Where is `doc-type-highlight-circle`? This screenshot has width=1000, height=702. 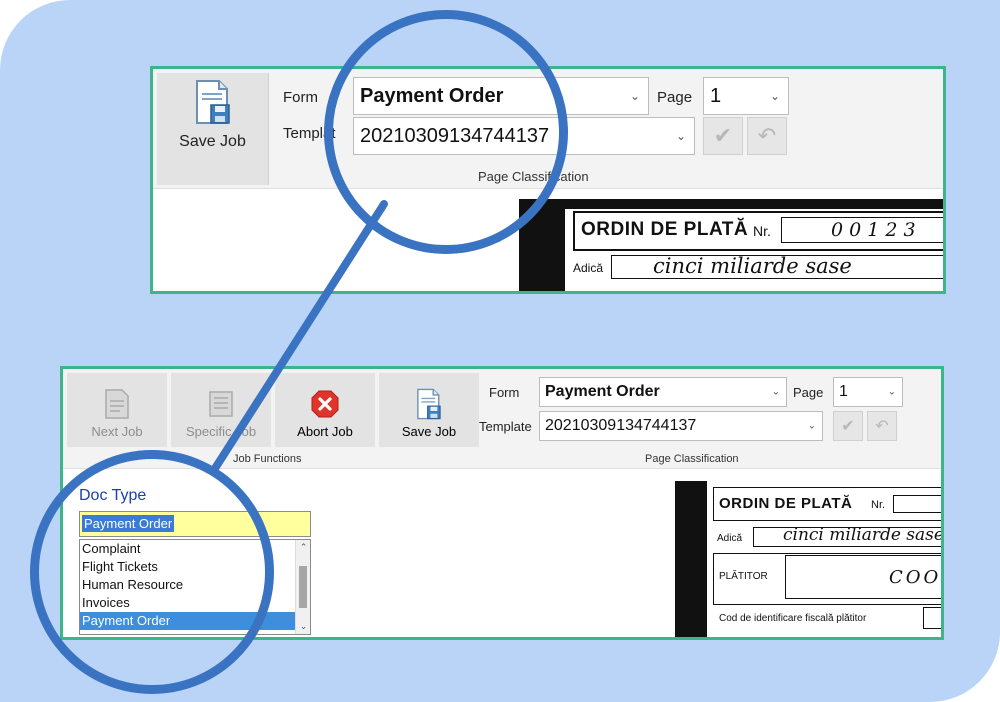
doc-type-highlight-circle is located at coordinates (152, 572).